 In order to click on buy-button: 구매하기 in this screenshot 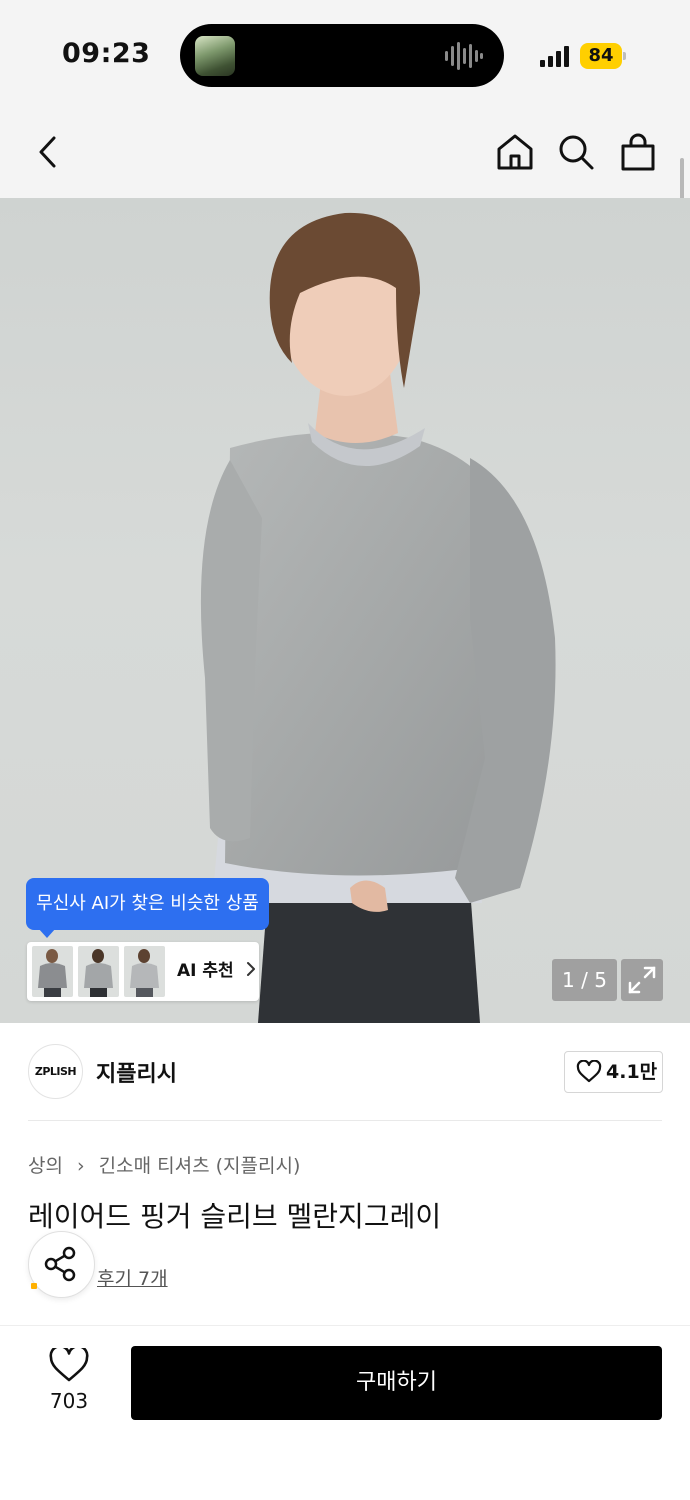, I will do `click(396, 1383)`.